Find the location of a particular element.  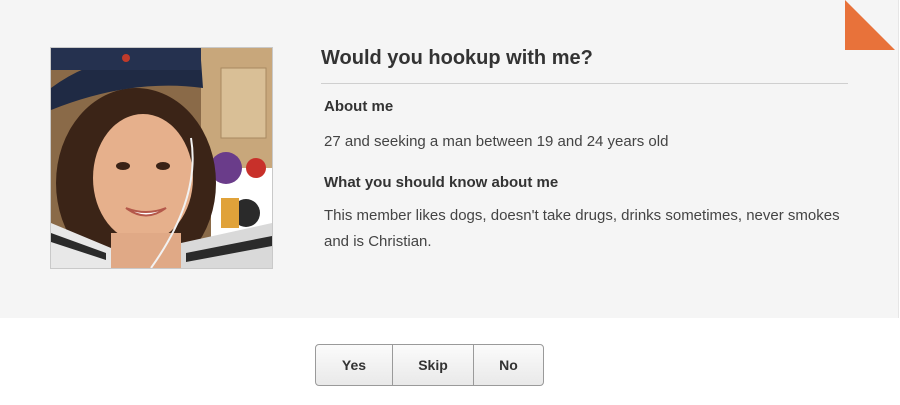

skip-button: Skip is located at coordinates (432, 365).